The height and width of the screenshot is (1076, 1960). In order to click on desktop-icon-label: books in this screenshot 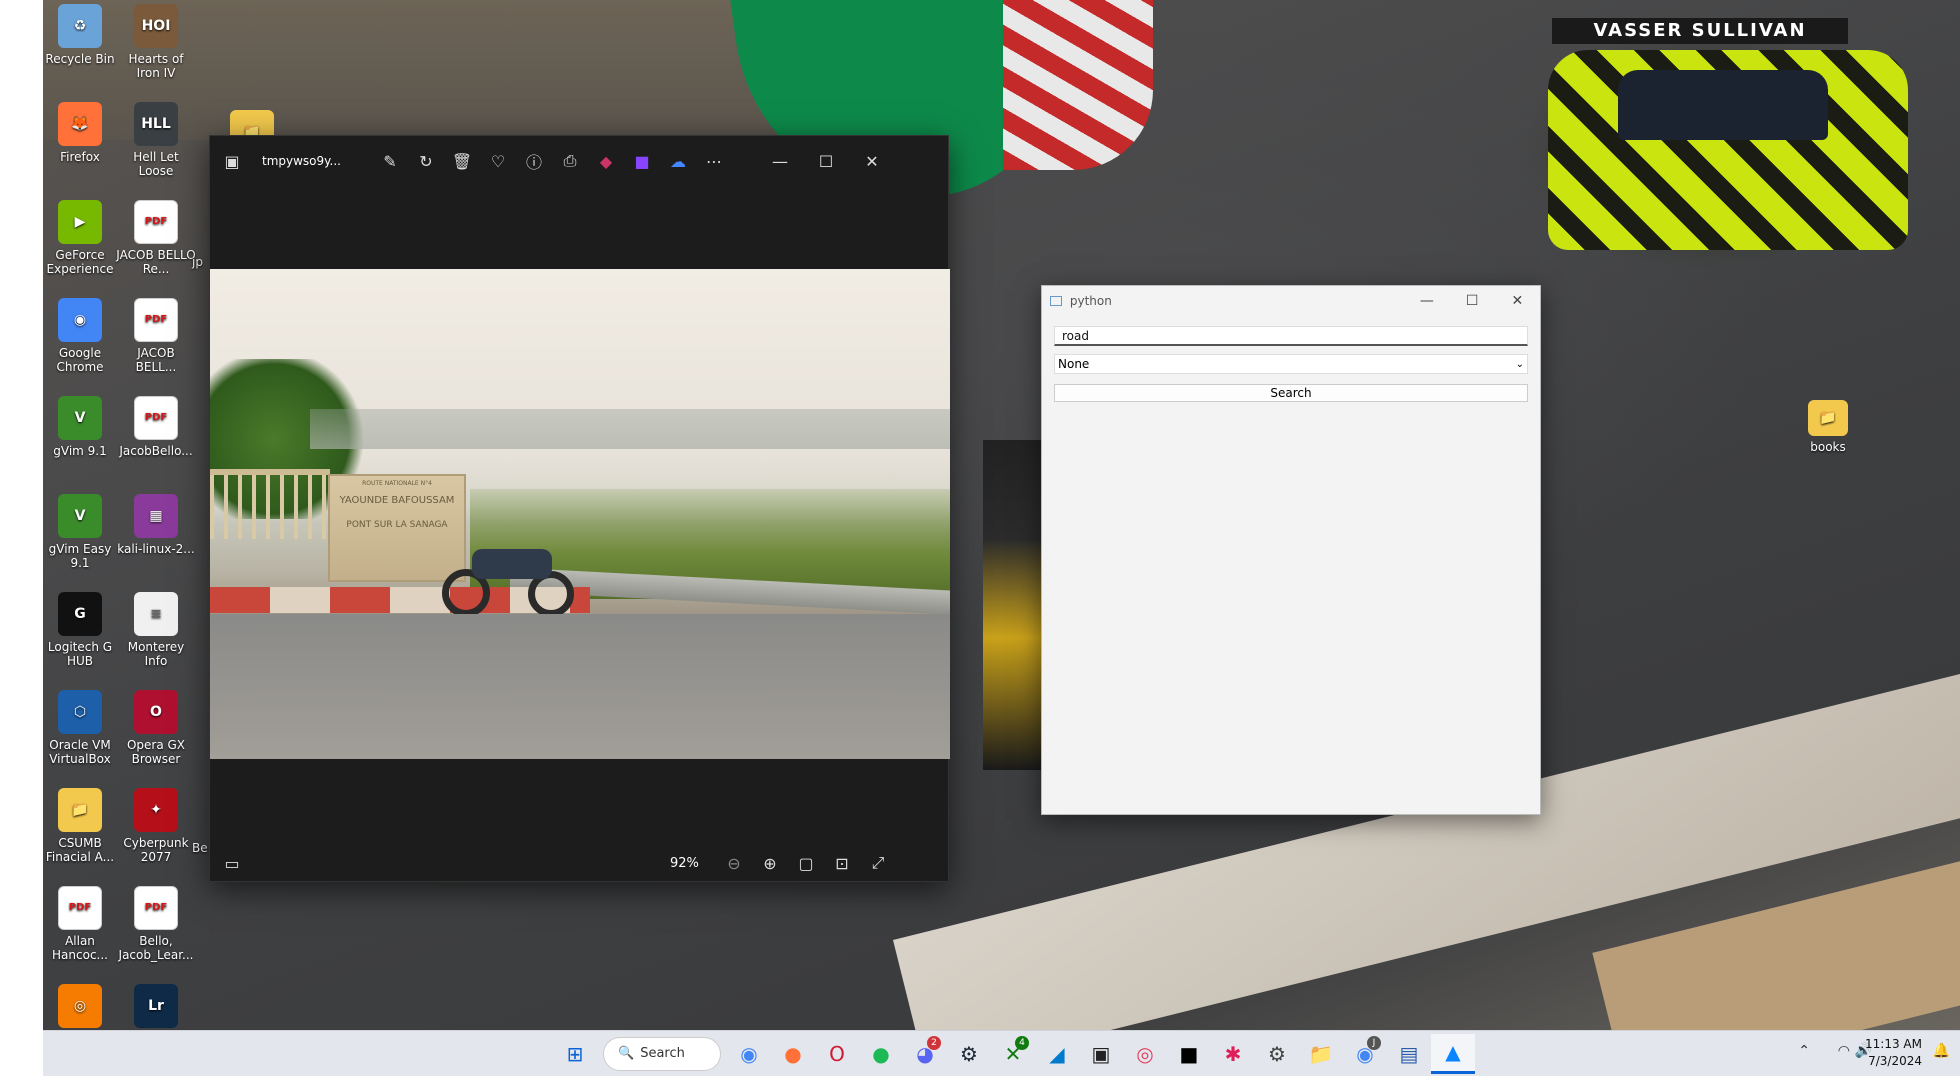, I will do `click(1828, 447)`.